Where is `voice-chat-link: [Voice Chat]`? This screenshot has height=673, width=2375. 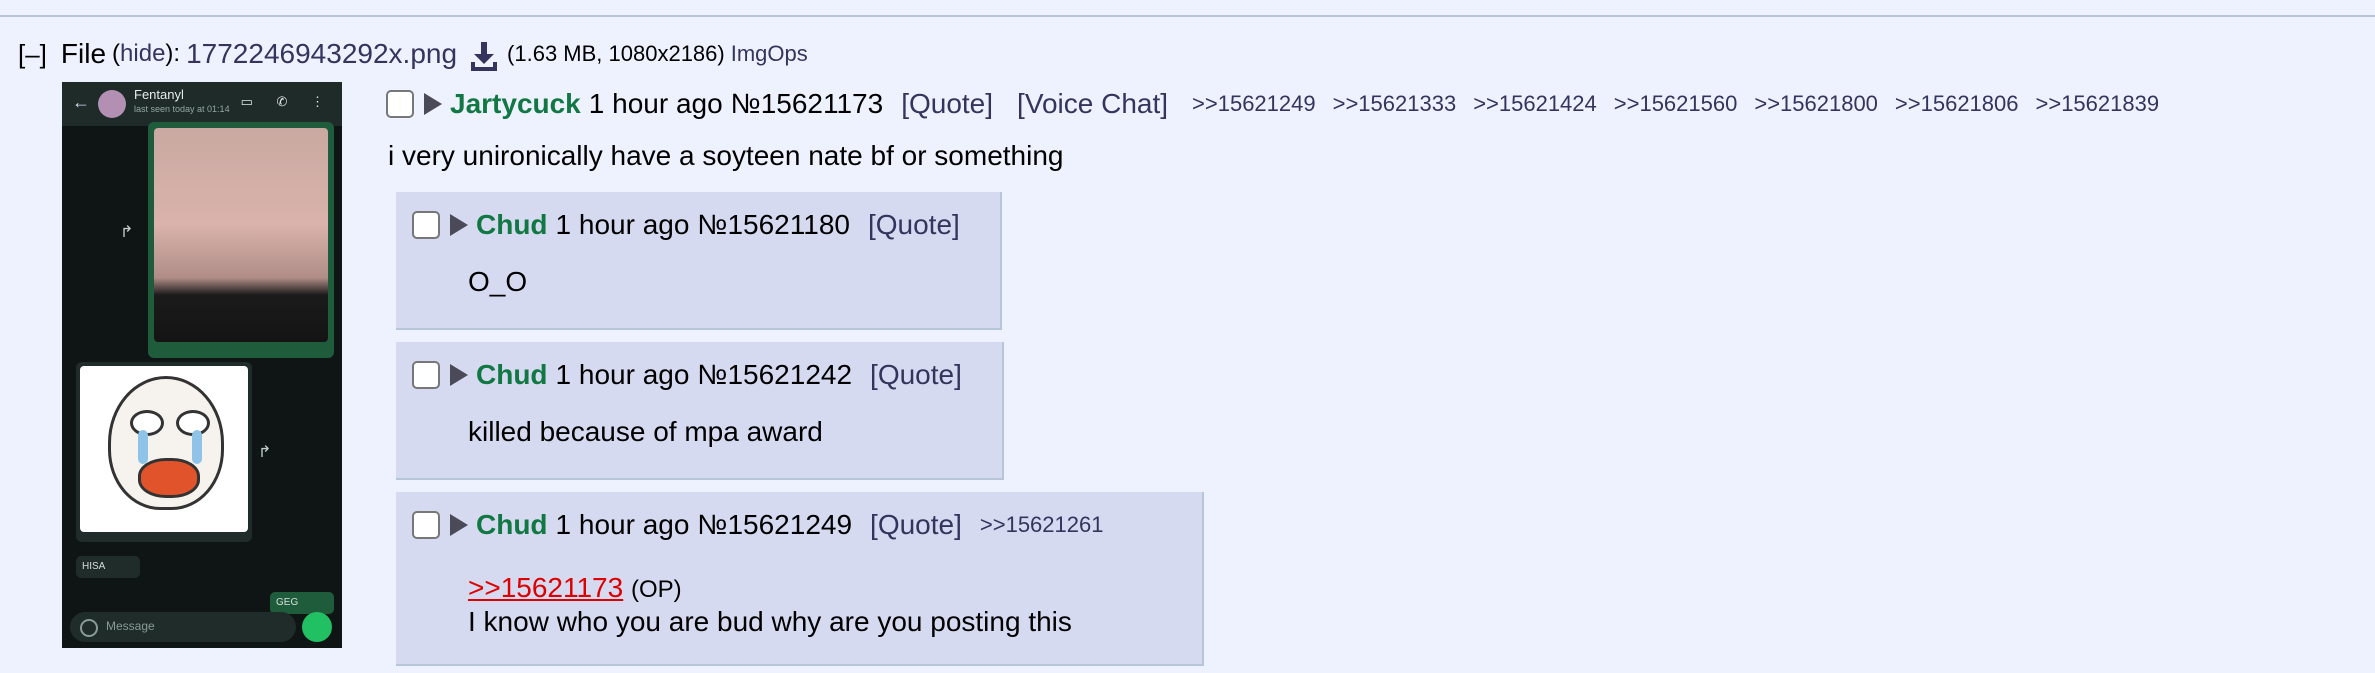 voice-chat-link: [Voice Chat] is located at coordinates (1092, 104).